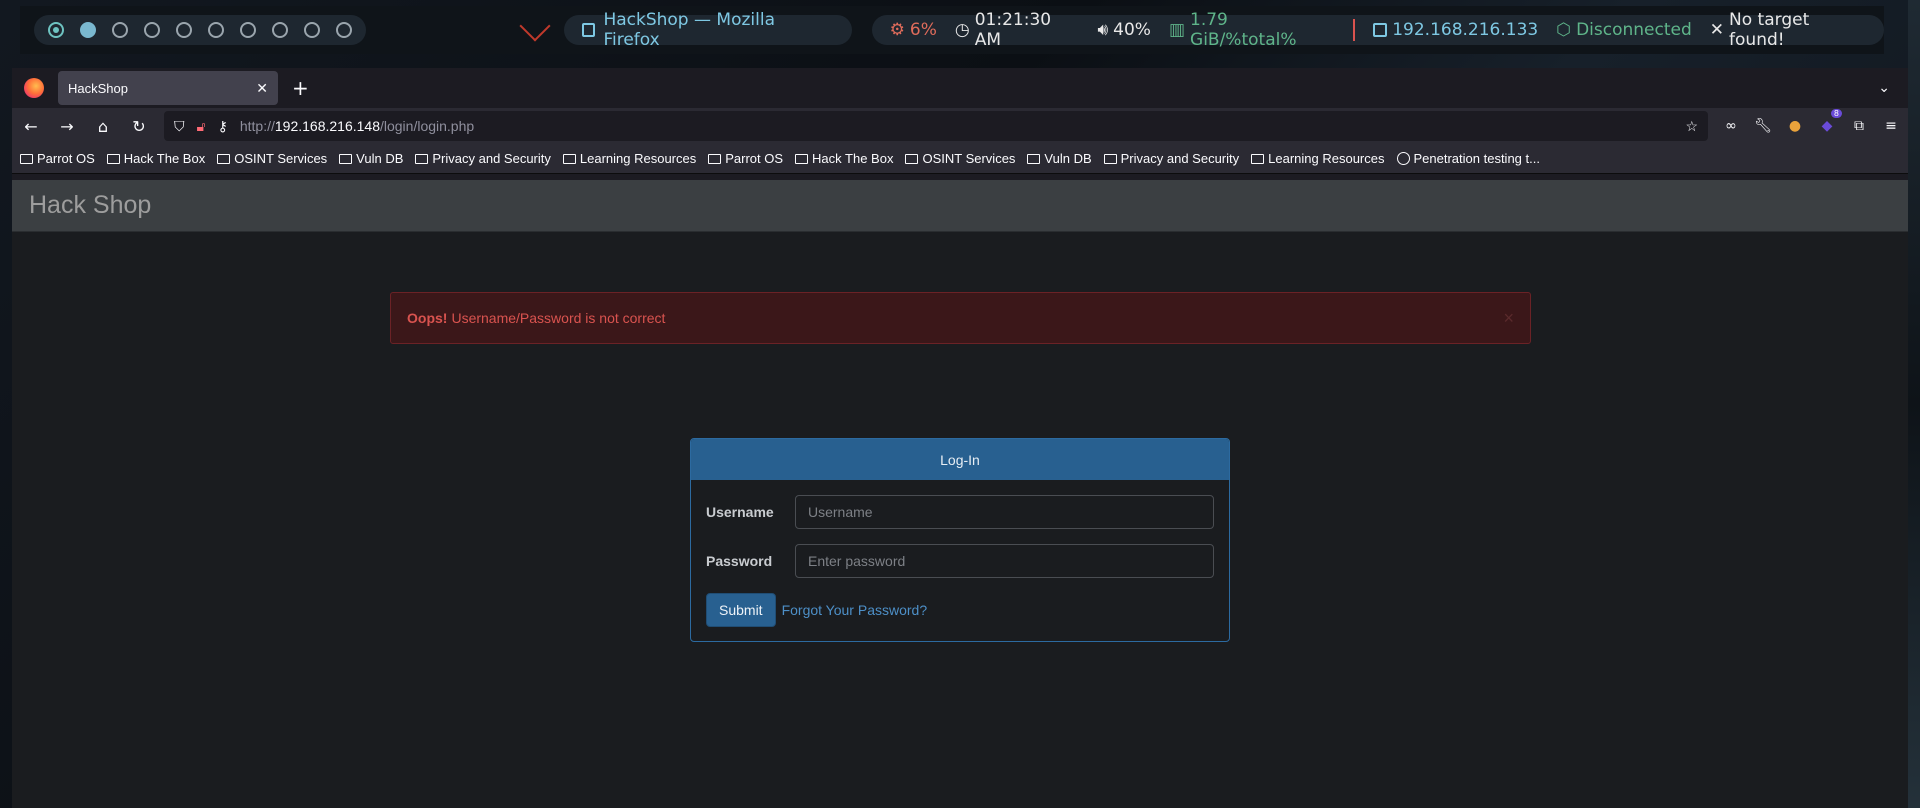  What do you see at coordinates (1232, 30) in the screenshot?
I see `memory-stat: ▥ 1.79 GiB/%total%` at bounding box center [1232, 30].